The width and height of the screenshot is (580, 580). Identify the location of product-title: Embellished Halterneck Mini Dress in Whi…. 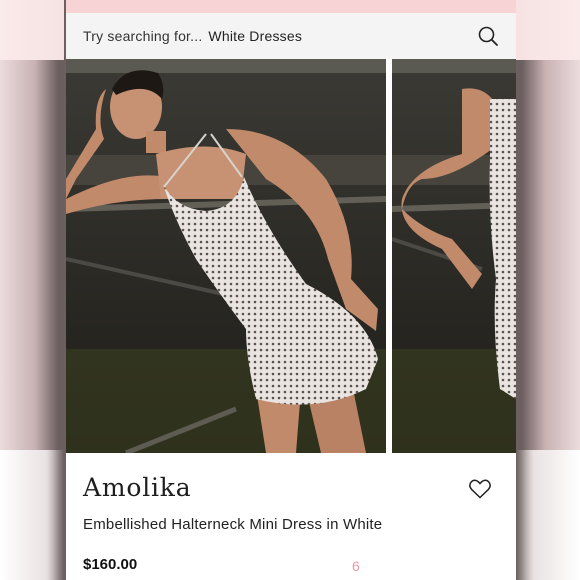
(232, 524).